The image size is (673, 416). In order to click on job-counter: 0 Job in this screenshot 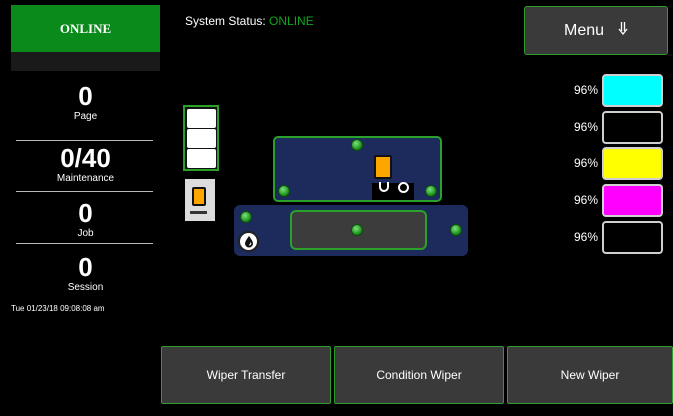, I will do `click(85, 219)`.